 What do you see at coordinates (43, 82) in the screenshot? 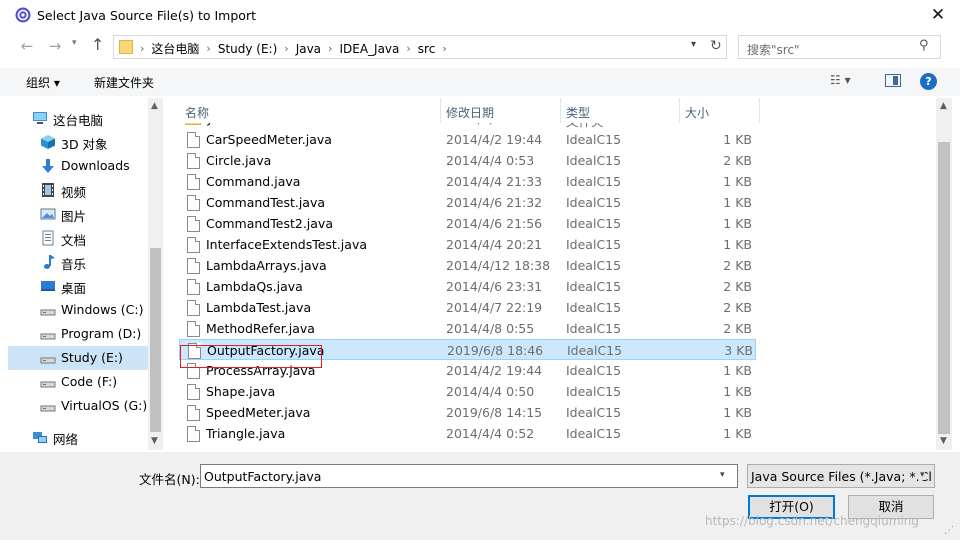
I see `organize-button: 组织 ▾` at bounding box center [43, 82].